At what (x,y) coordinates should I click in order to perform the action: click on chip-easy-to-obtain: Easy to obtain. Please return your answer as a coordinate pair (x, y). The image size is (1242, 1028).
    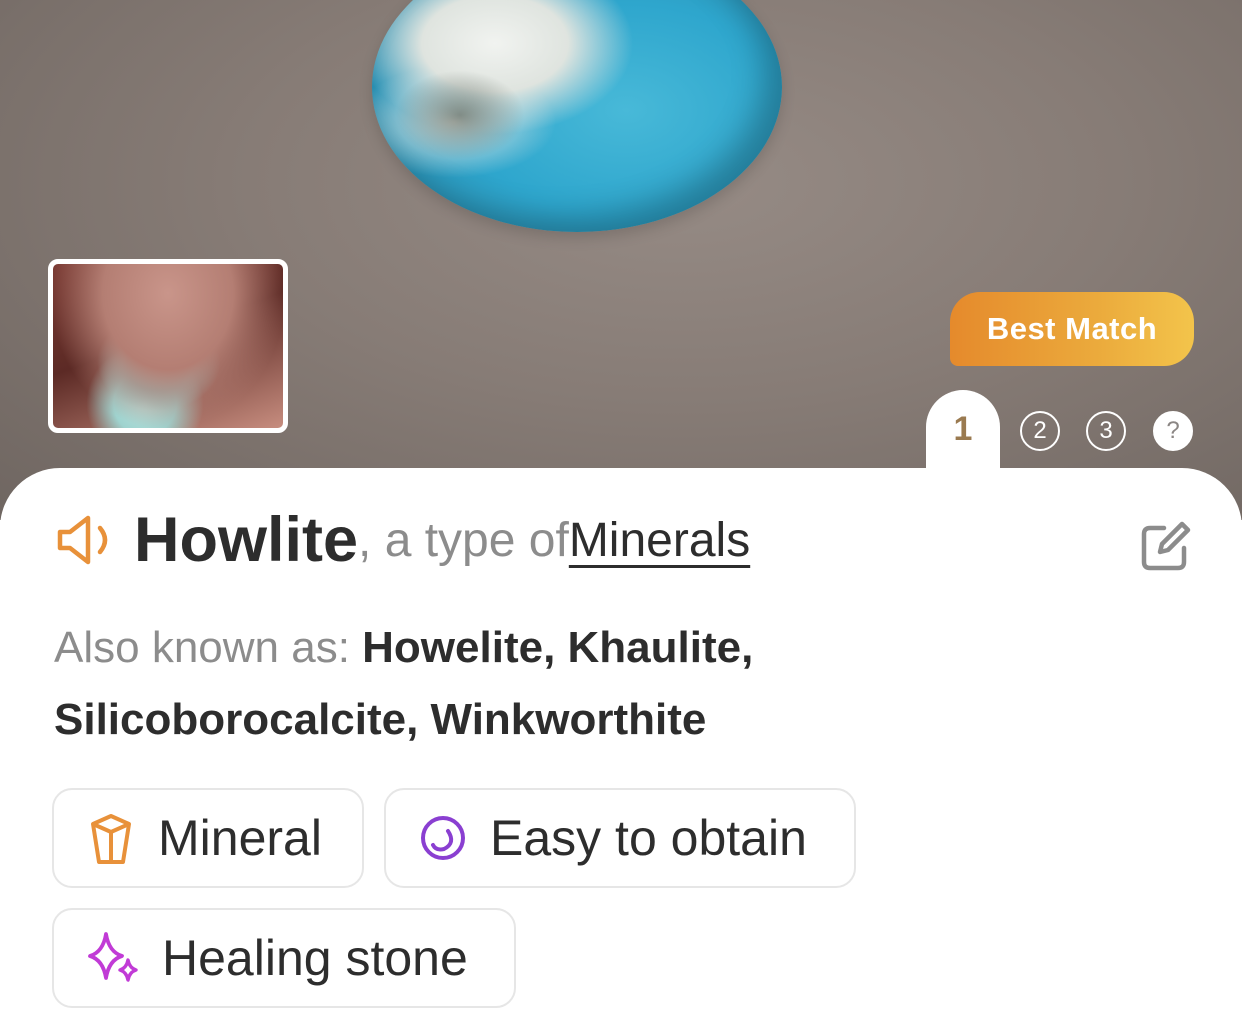
    Looking at the image, I should click on (620, 838).